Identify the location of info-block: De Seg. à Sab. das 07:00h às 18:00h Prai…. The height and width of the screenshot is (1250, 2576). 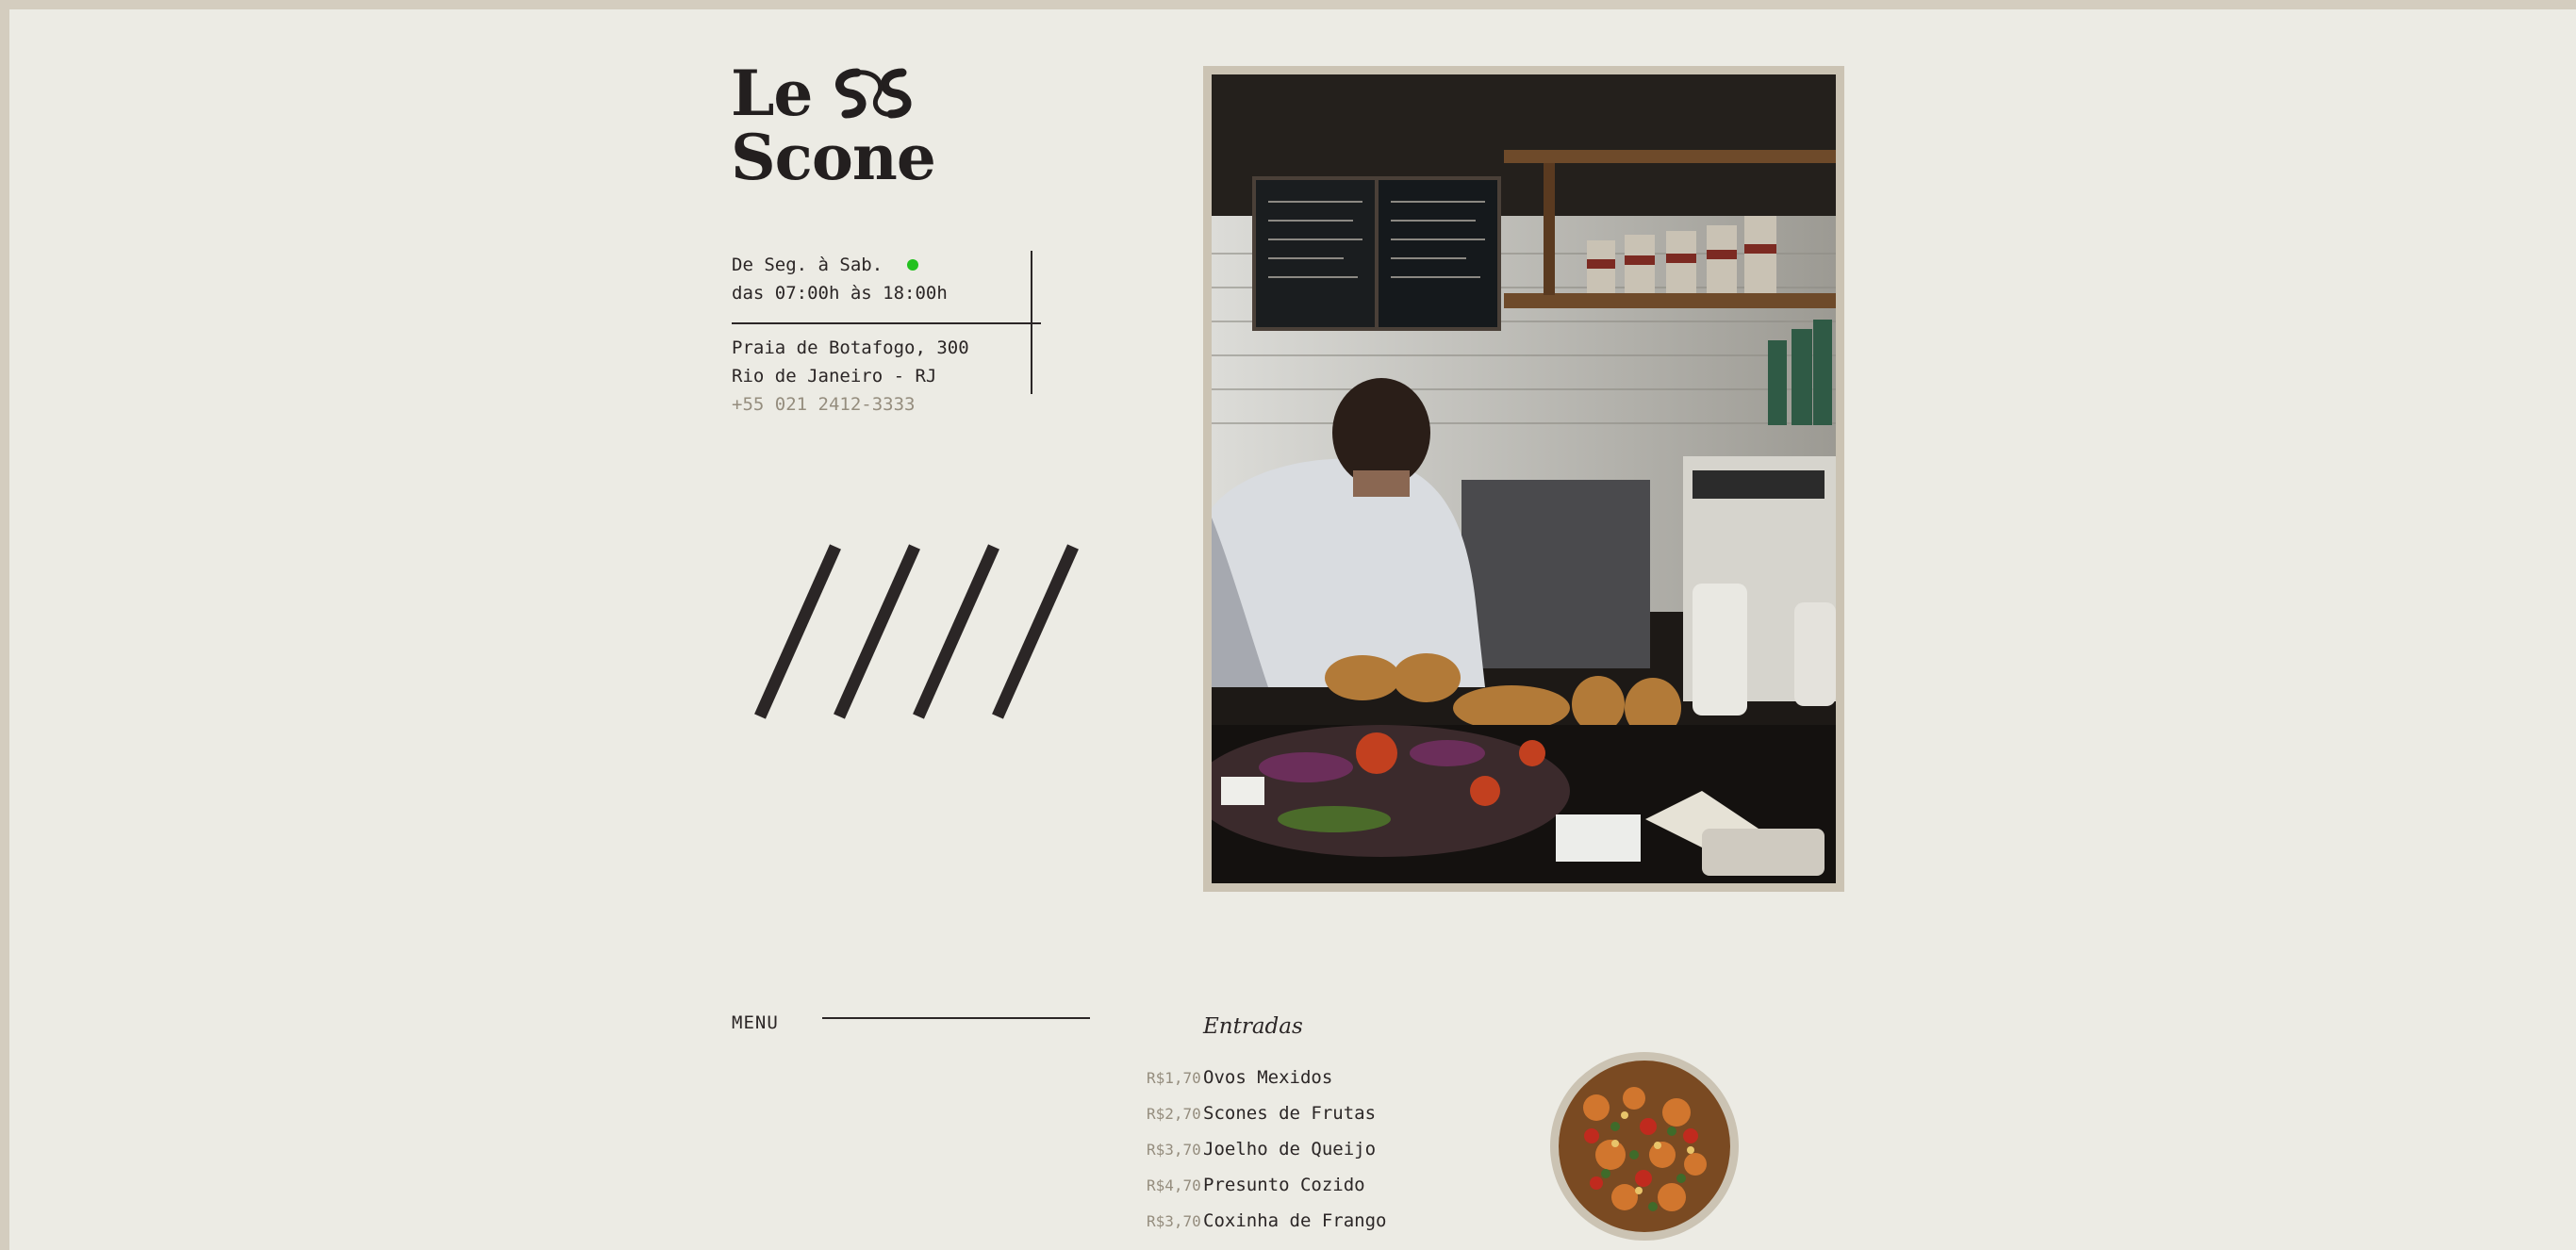
(887, 335).